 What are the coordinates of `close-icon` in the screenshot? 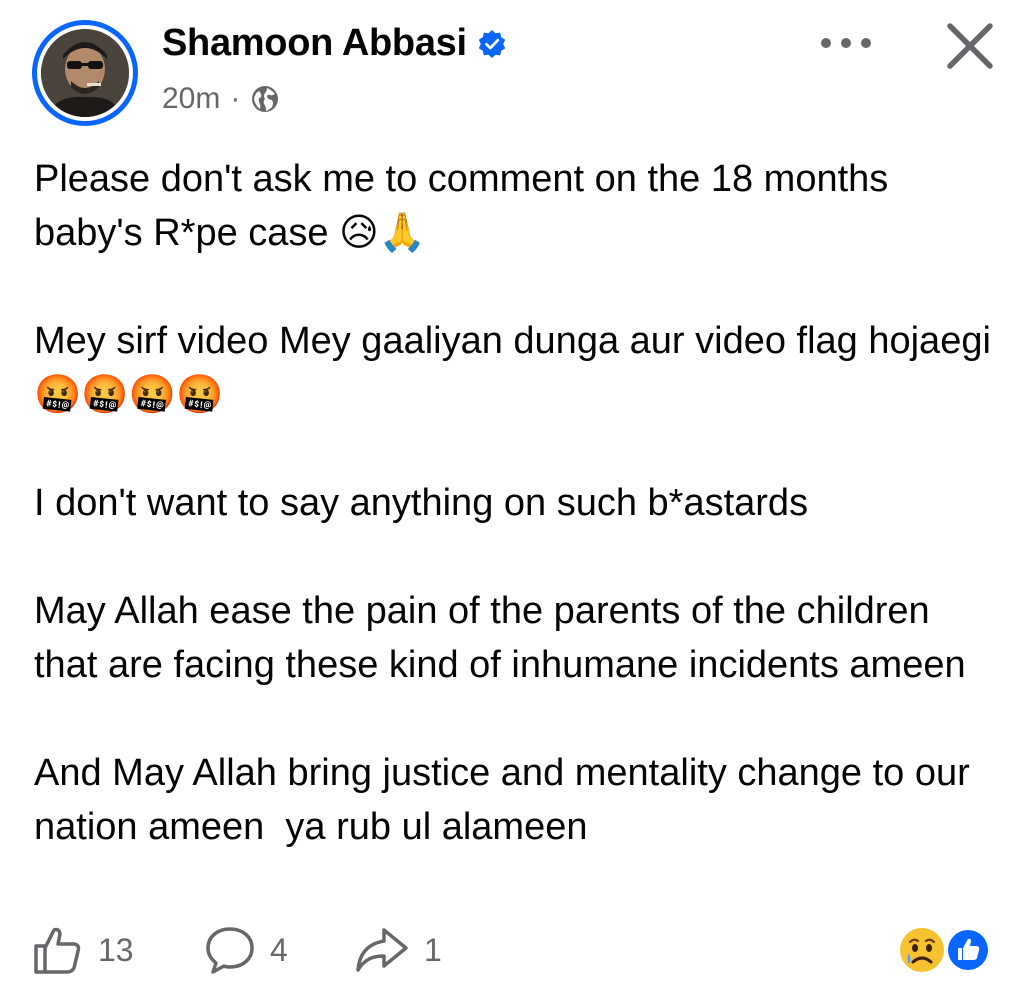 It's located at (970, 46).